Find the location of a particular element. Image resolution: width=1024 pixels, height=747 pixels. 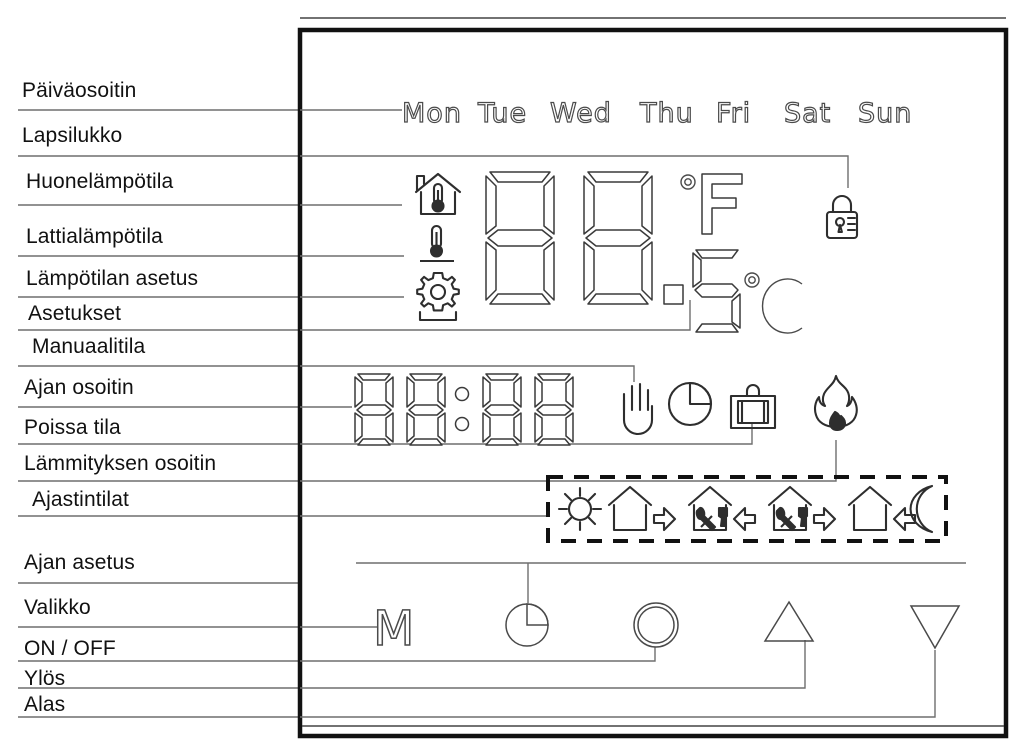

house-meal-return-icon is located at coordinates (722, 508).